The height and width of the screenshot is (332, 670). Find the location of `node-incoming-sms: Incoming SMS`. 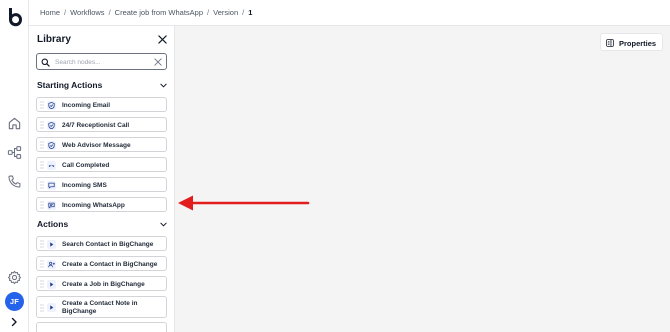

node-incoming-sms: Incoming SMS is located at coordinates (101, 184).